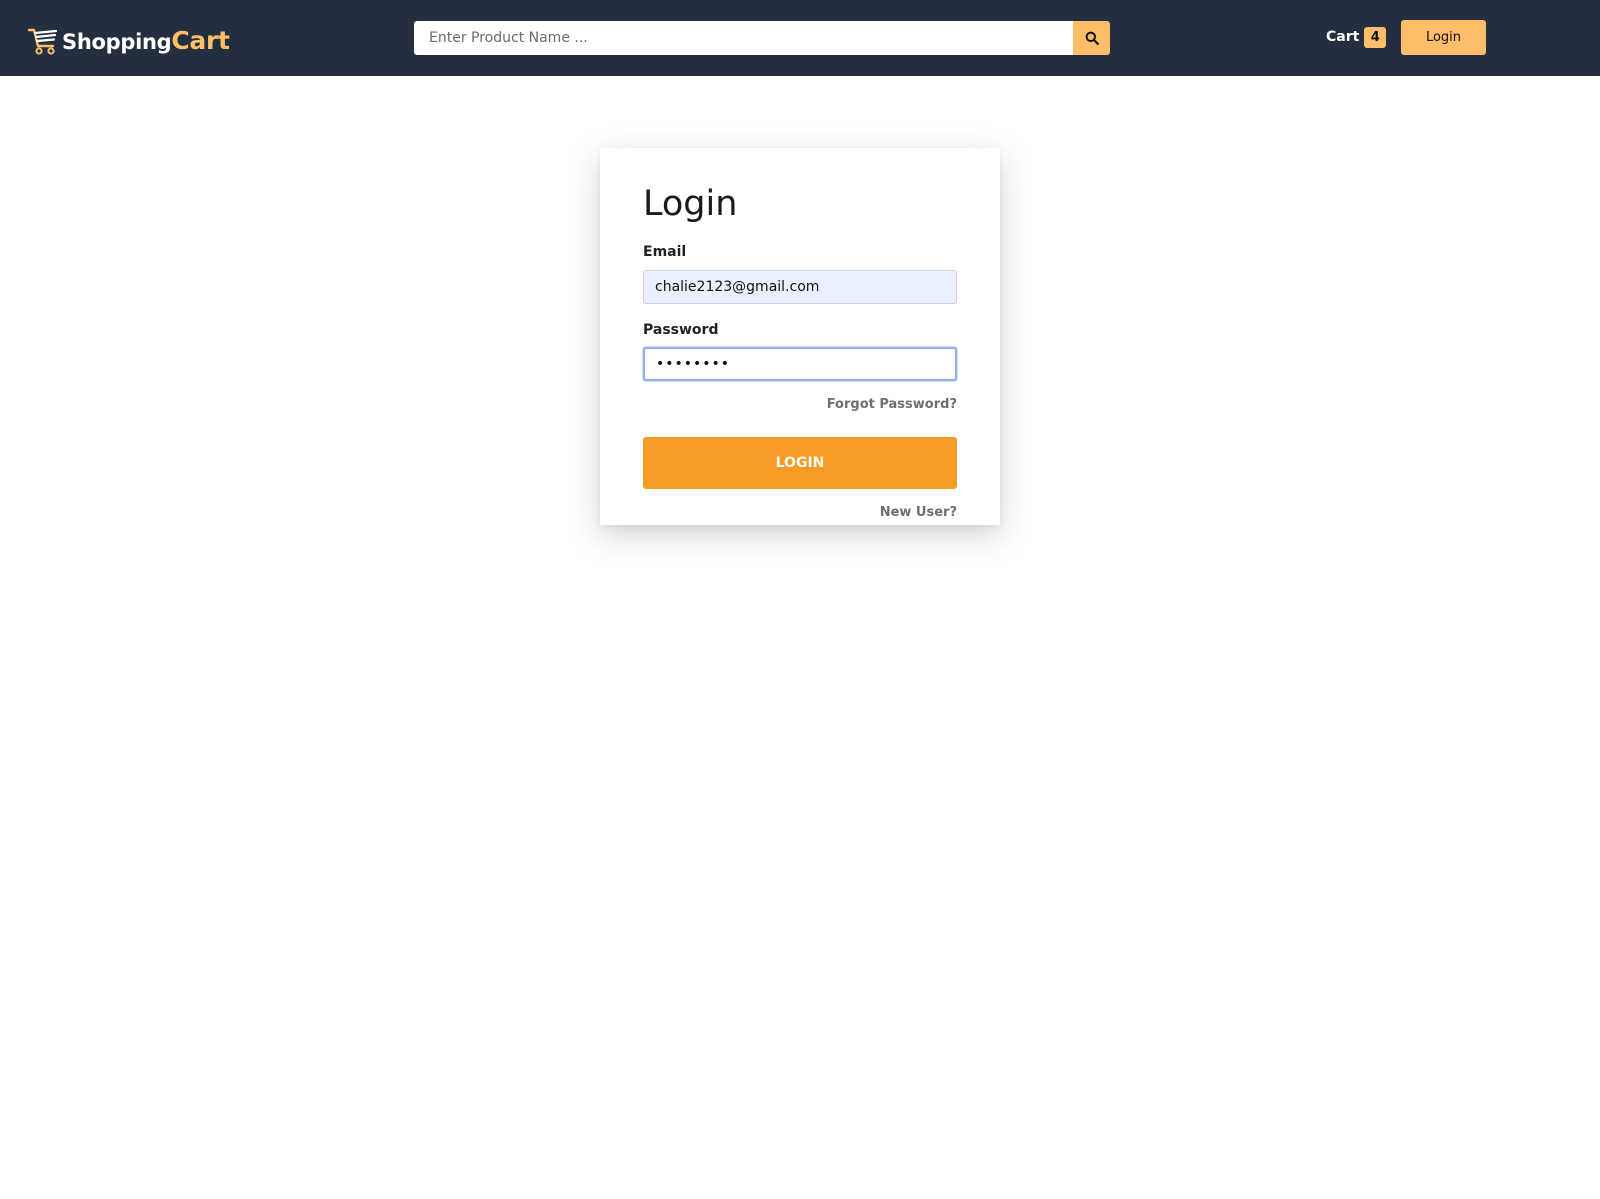 This screenshot has width=1600, height=1199. I want to click on password-label: Password, so click(681, 330).